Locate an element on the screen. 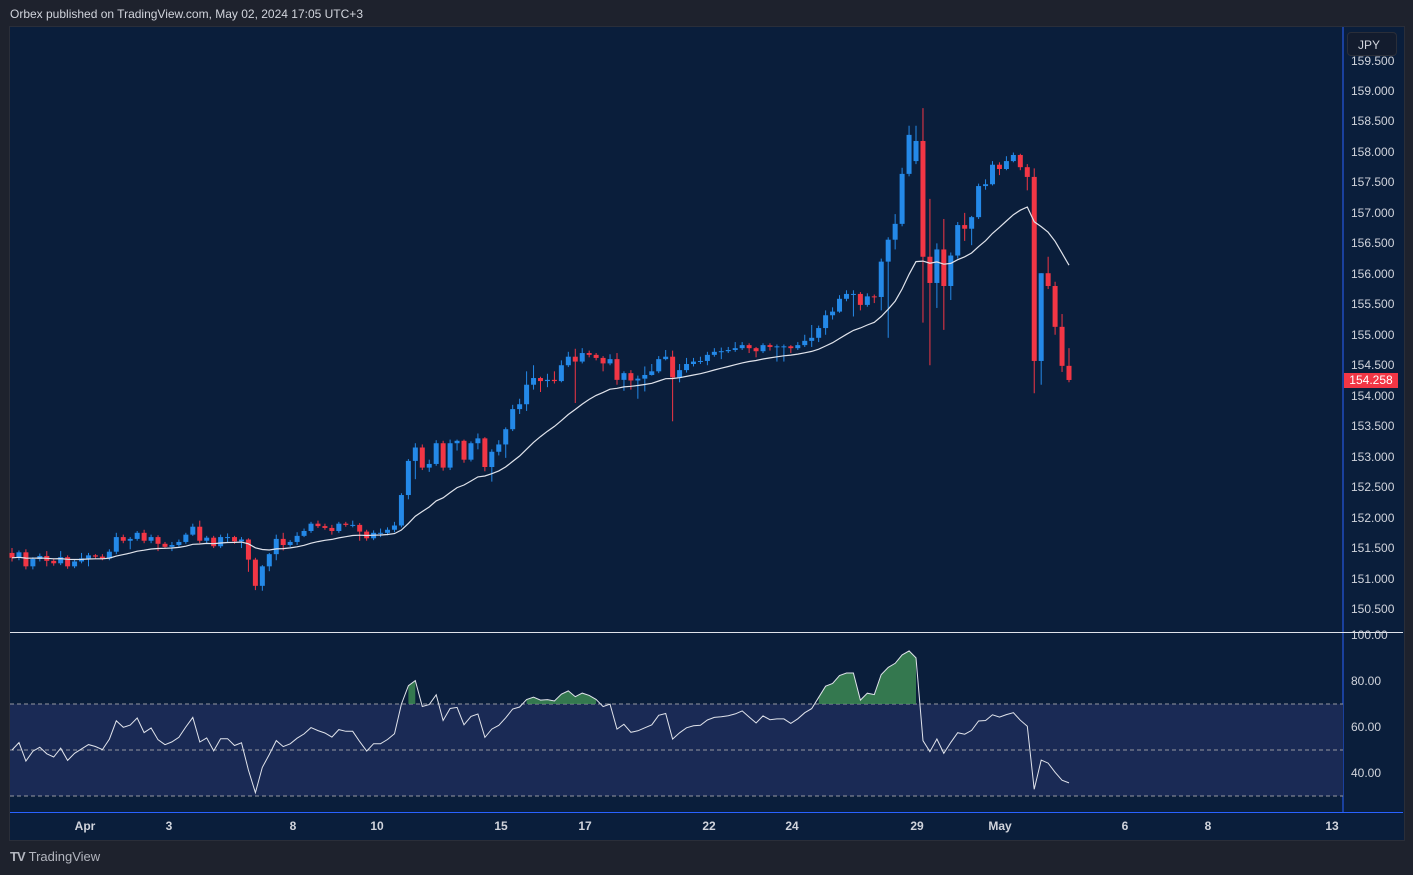 The image size is (1413, 875). price-tick-label: 156.500 is located at coordinates (1373, 243).